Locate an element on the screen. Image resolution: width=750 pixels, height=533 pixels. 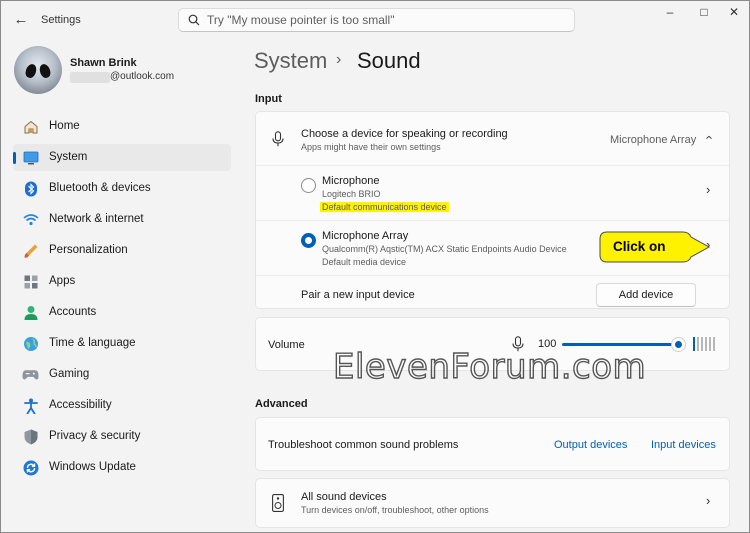
sidebar-item-accounts: Accounts is located at coordinates (122, 312).